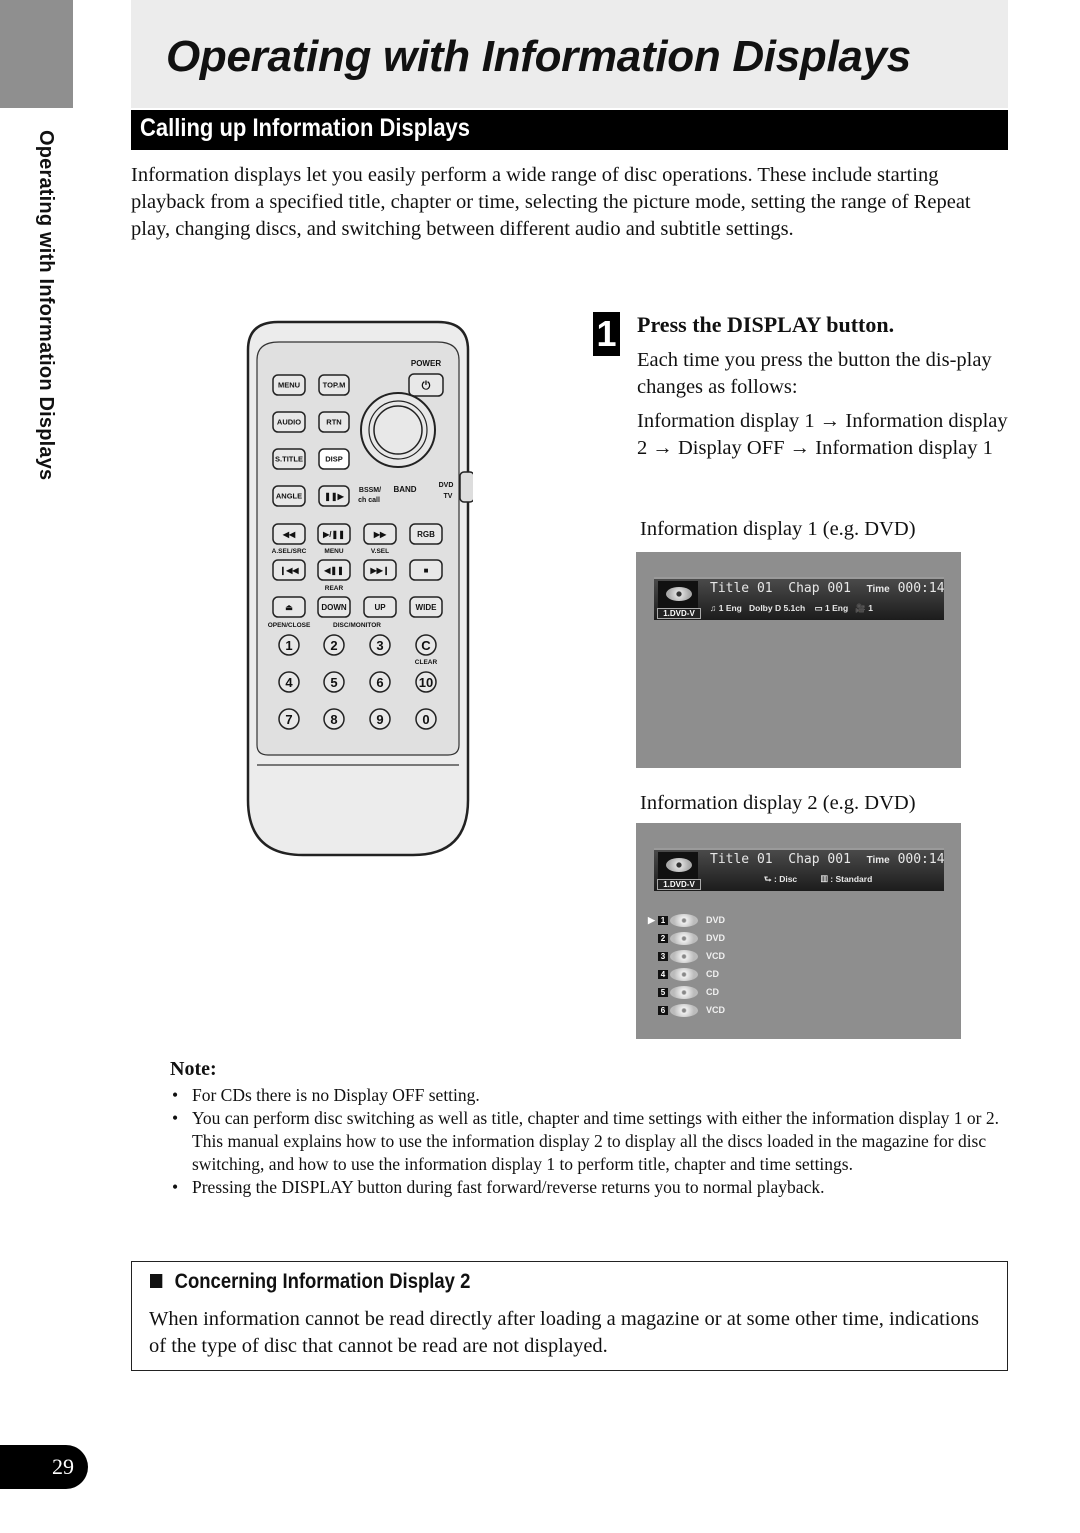 Image resolution: width=1080 pixels, height=1533 pixels. Describe the element at coordinates (333, 645) in the screenshot. I see `numpad-2-button-label: 2` at that location.